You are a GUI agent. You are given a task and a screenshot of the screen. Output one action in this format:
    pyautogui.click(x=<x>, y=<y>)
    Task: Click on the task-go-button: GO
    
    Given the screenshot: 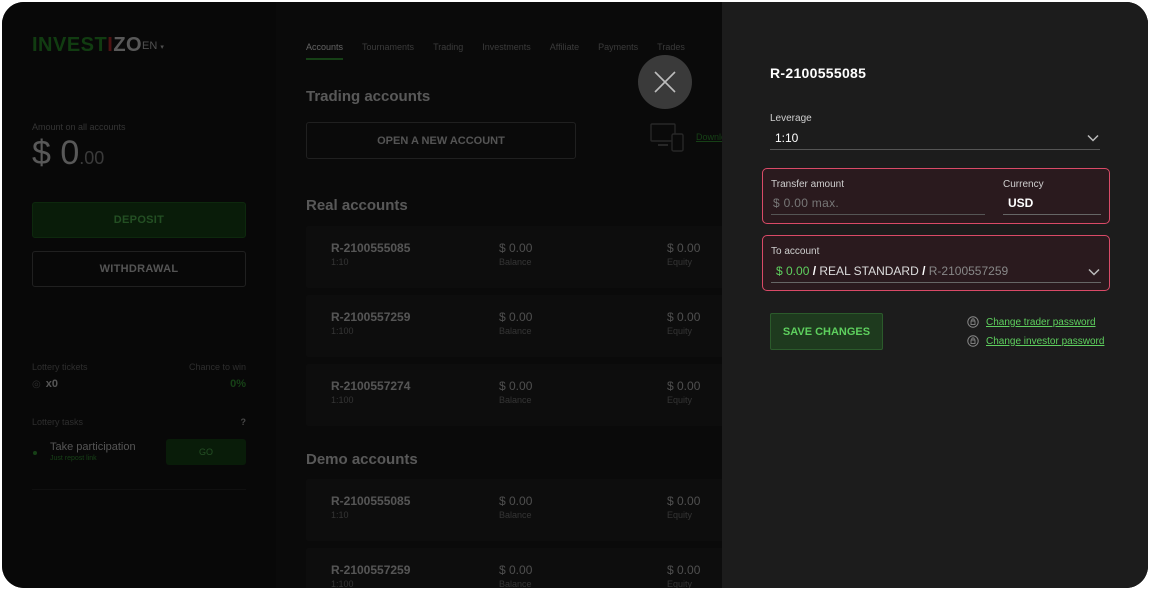 What is the action you would take?
    pyautogui.click(x=206, y=452)
    